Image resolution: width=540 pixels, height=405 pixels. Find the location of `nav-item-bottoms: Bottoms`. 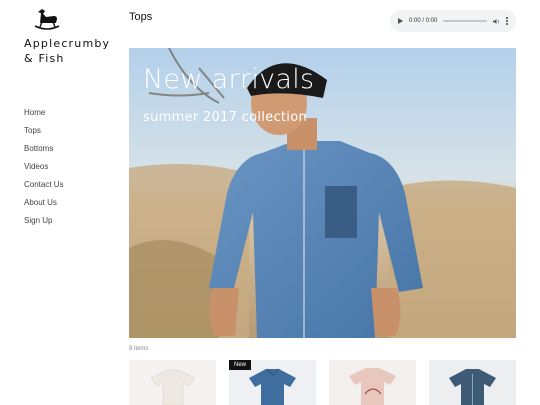

nav-item-bottoms: Bottoms is located at coordinates (44, 153).